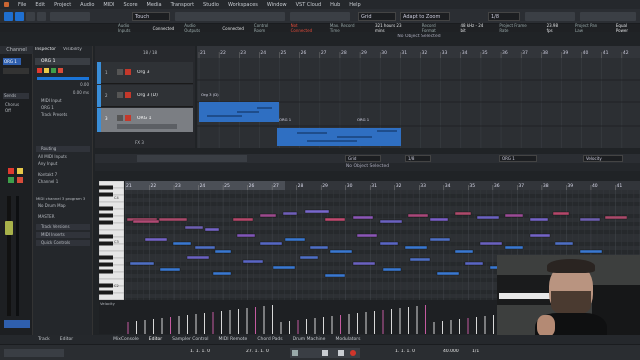 This screenshot has height=360, width=640. What do you see at coordinates (157, 73) in the screenshot?
I see `track-name: Org 3` at bounding box center [157, 73].